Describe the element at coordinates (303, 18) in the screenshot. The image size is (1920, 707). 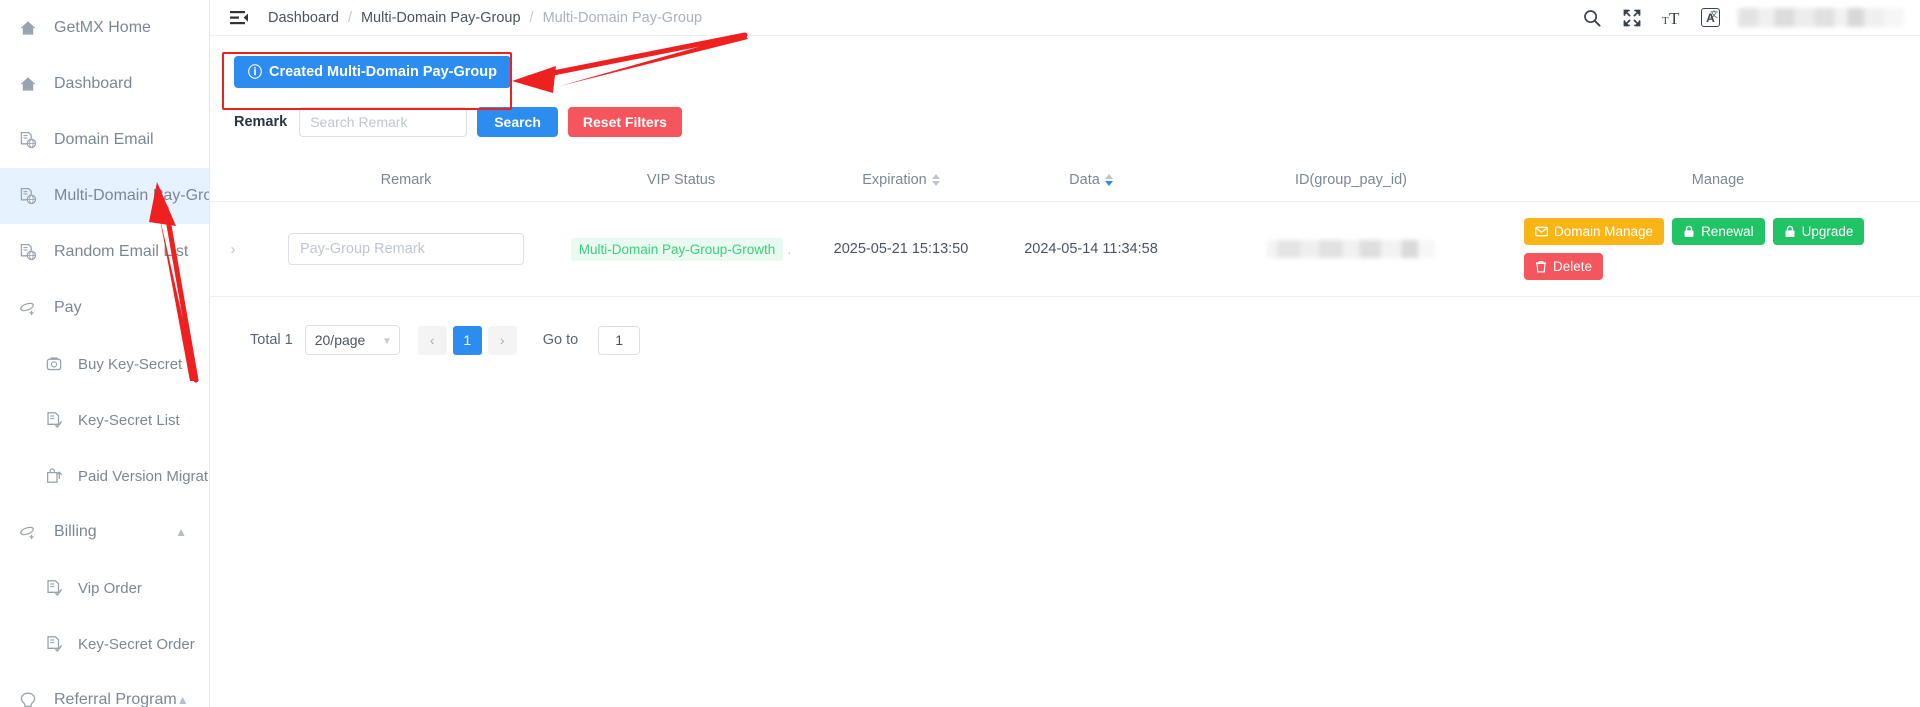
I see `breadcrumb-item: Dashboard` at that location.